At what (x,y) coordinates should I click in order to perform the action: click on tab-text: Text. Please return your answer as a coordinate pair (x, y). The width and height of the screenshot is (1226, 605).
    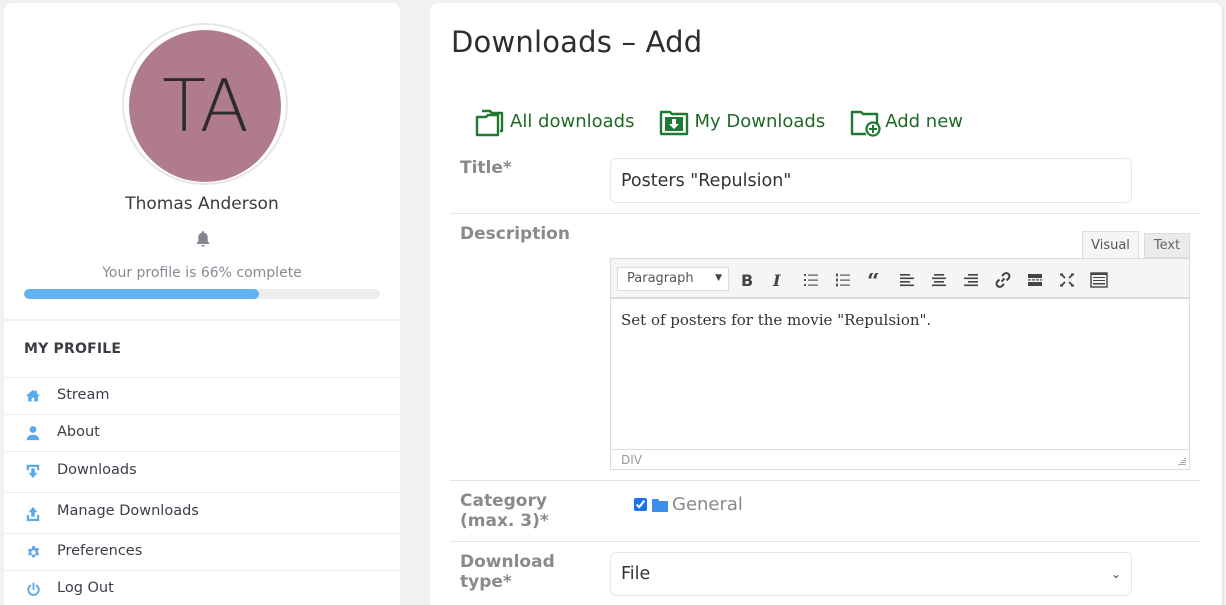
    Looking at the image, I should click on (1167, 245).